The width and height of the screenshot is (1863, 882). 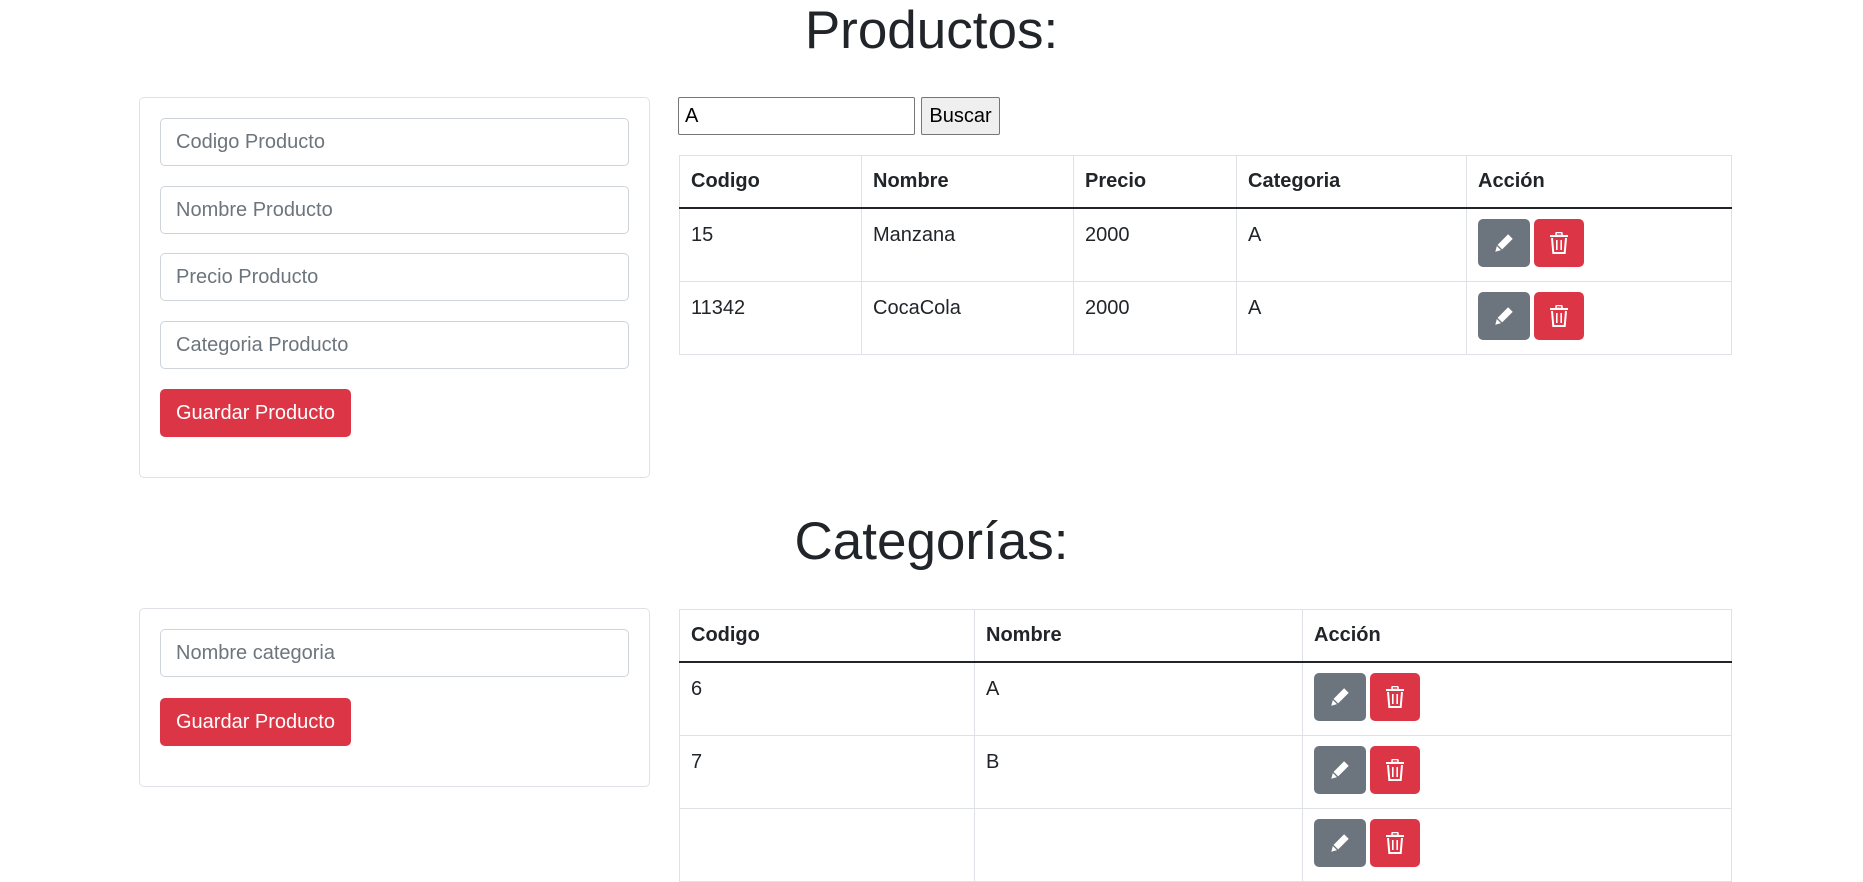 I want to click on cell-codigo: 11342, so click(x=770, y=317).